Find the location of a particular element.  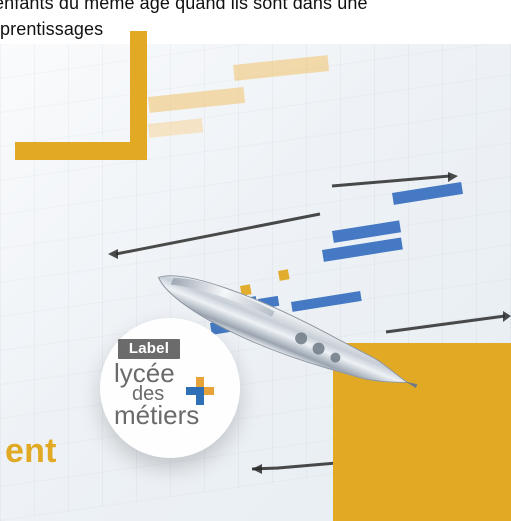

plus-icon is located at coordinates (200, 391).